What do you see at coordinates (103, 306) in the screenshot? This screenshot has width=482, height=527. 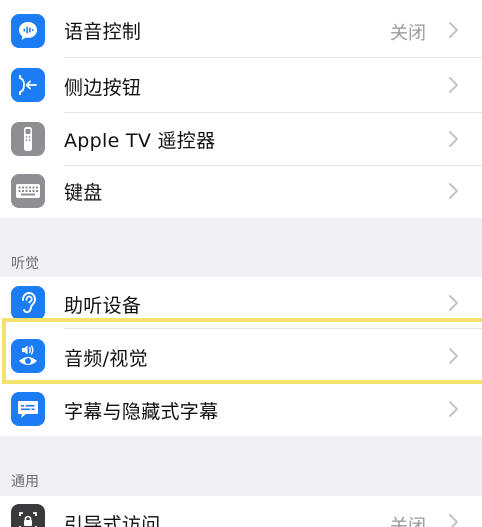 I see `hearing-devices-label: 助听设备` at bounding box center [103, 306].